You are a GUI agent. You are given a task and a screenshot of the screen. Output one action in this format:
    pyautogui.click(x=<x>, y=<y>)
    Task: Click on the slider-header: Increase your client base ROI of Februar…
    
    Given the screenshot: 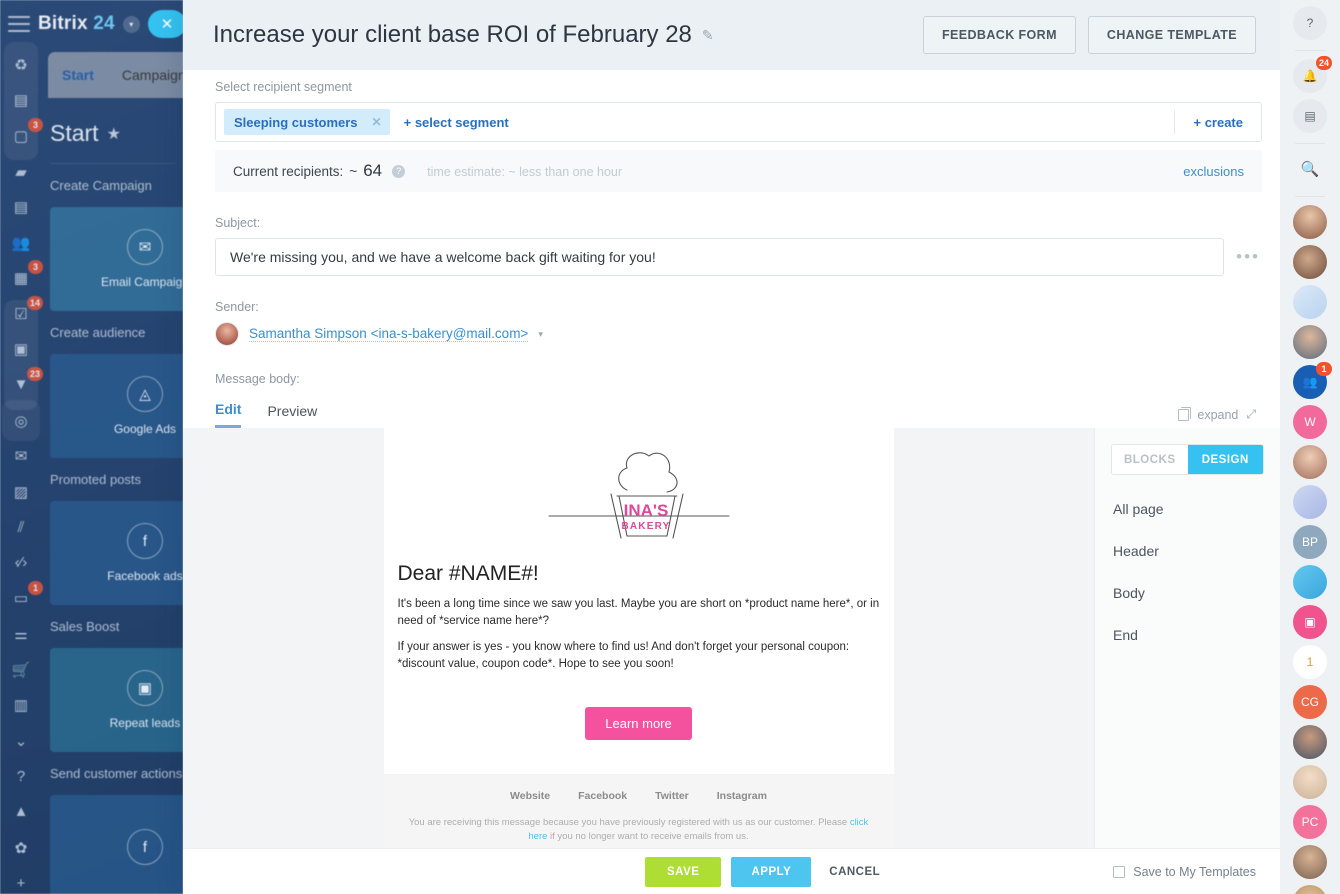 What is the action you would take?
    pyautogui.click(x=731, y=35)
    